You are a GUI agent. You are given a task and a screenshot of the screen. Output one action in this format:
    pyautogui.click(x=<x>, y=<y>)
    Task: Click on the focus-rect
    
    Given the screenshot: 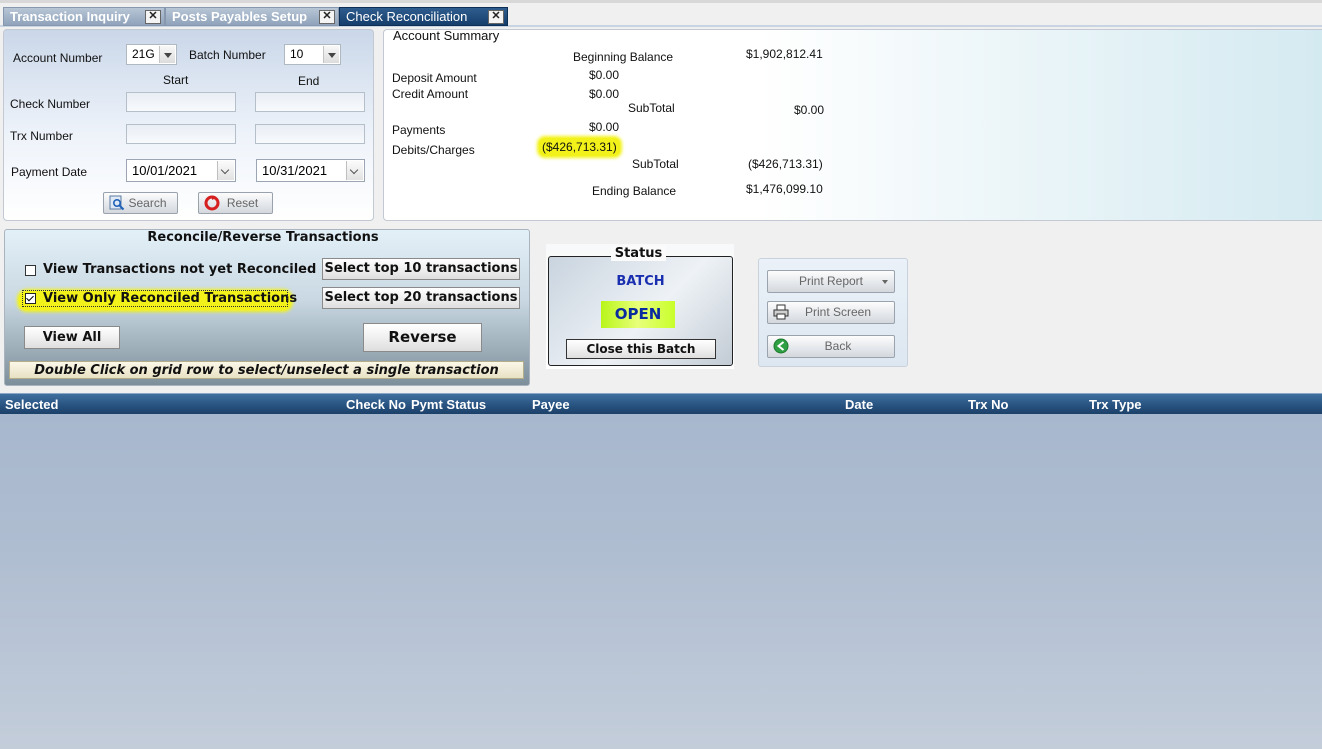 What is the action you would take?
    pyautogui.click(x=155, y=298)
    